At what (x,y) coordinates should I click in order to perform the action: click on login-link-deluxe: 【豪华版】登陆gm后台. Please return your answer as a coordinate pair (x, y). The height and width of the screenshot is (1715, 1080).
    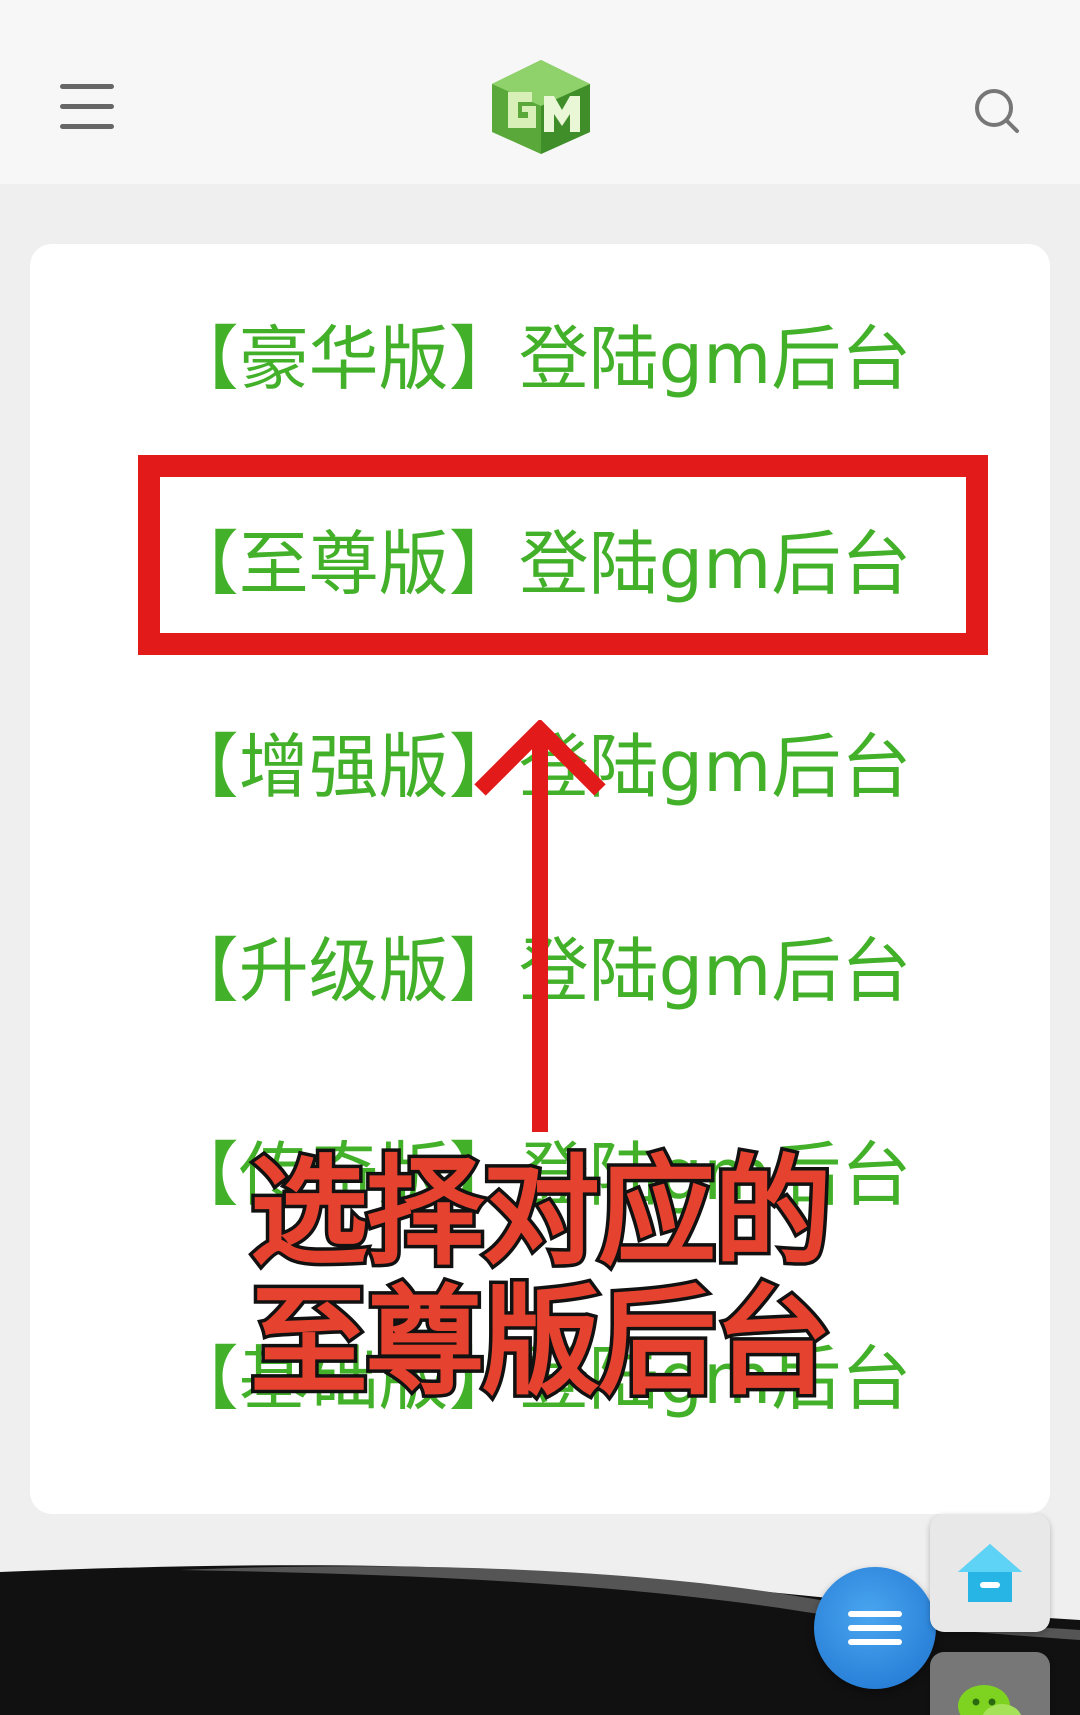
    Looking at the image, I should click on (540, 359).